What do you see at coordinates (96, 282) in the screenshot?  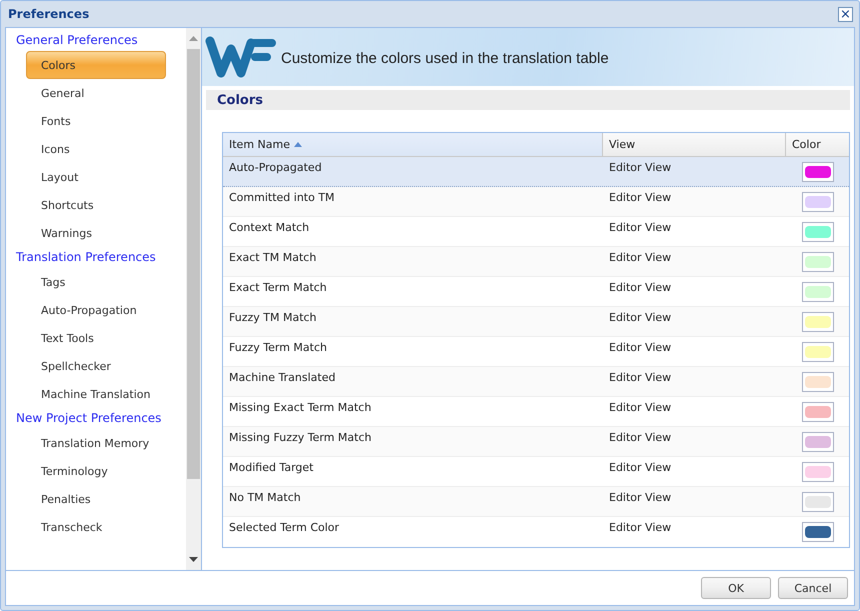 I see `sidebar-item: Tags` at bounding box center [96, 282].